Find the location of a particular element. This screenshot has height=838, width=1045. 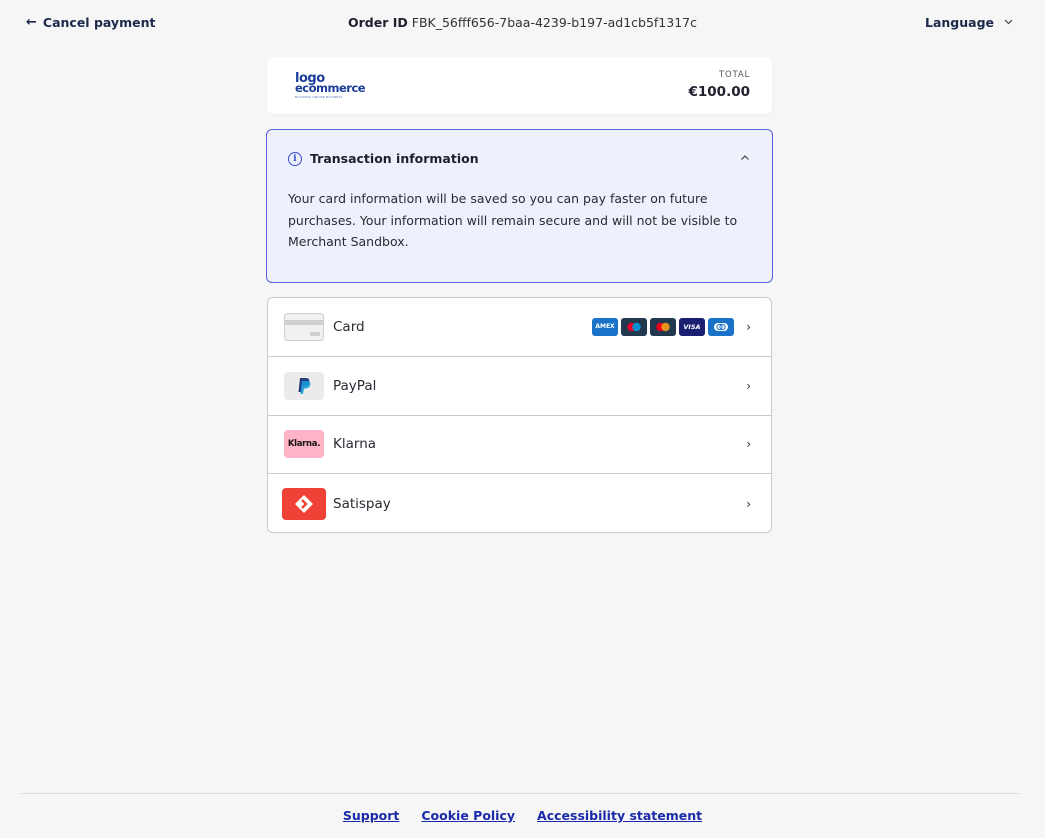

order-id-label: Order ID is located at coordinates (378, 22).